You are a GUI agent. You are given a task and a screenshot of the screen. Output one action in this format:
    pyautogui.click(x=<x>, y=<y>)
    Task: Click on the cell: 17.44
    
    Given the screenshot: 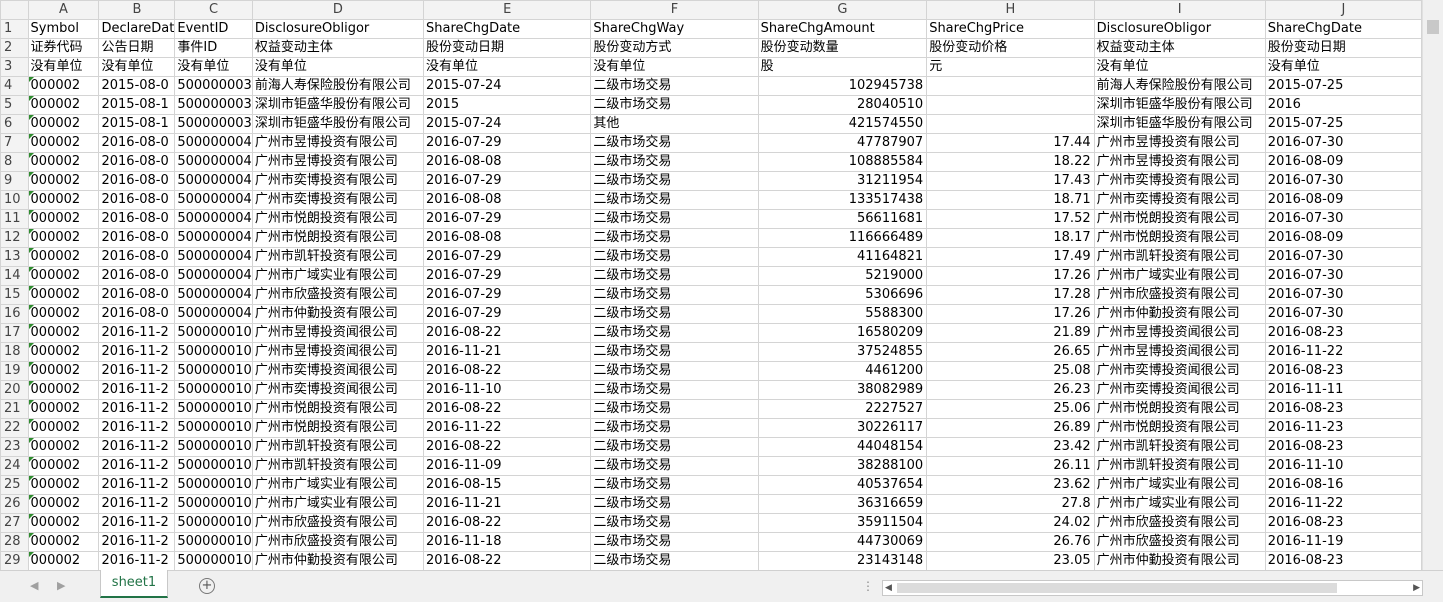 What is the action you would take?
    pyautogui.click(x=1010, y=143)
    